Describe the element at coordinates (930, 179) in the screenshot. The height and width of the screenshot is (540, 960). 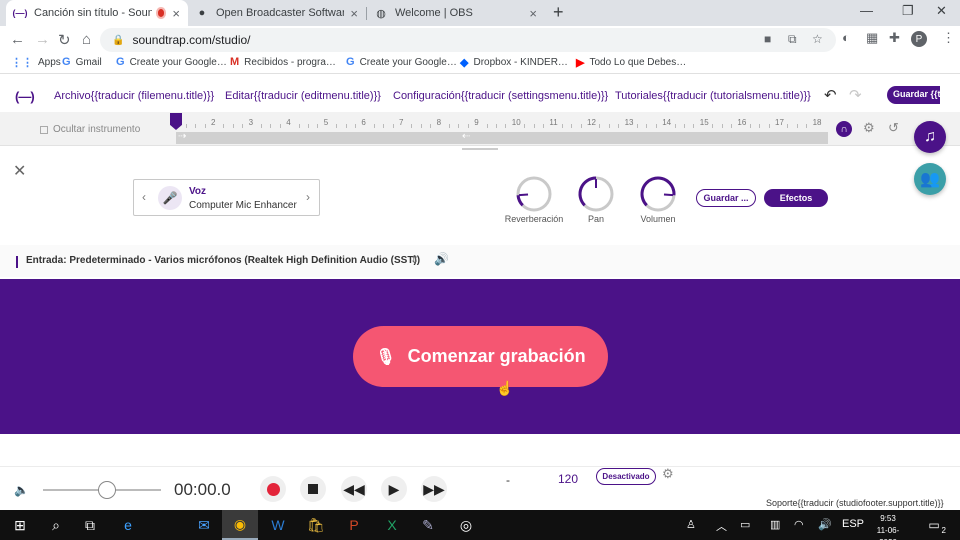
I see `collaborators-fab: 👥` at that location.